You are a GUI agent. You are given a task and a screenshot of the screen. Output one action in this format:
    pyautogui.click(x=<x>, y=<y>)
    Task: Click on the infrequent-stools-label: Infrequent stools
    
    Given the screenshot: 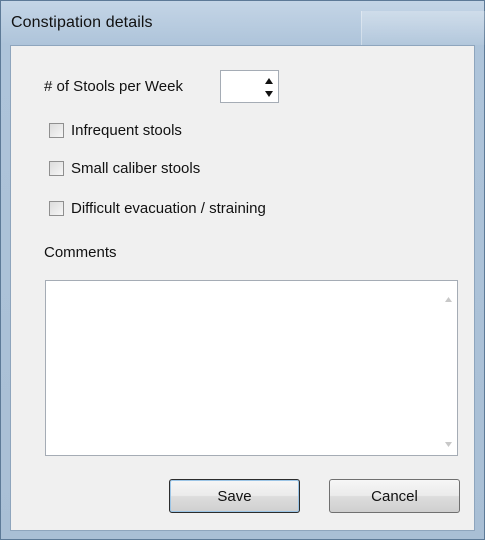 What is the action you would take?
    pyautogui.click(x=126, y=130)
    